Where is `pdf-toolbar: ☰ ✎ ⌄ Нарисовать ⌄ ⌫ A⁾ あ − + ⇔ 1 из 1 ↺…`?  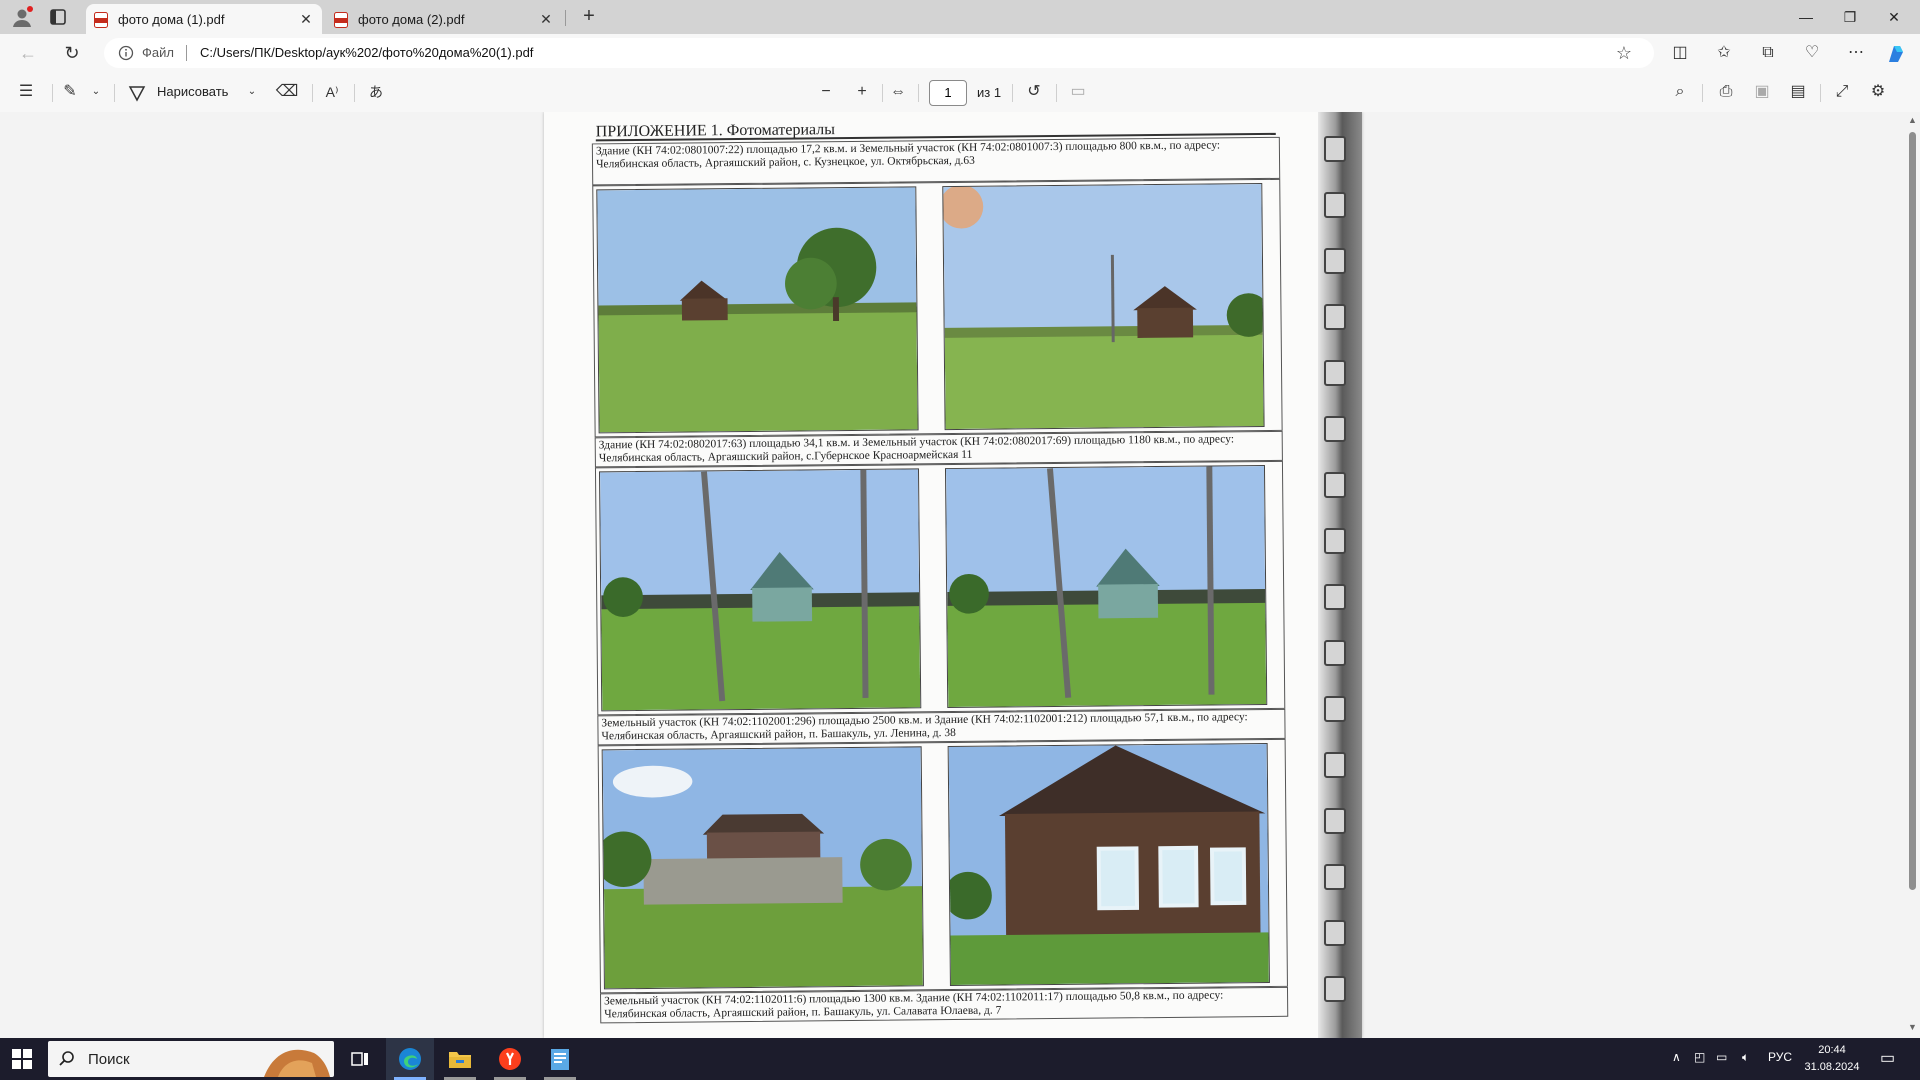
pdf-toolbar: ☰ ✎ ⌄ Нарисовать ⌄ ⌫ A⁾ あ − + ⇔ 1 из 1 ↺… is located at coordinates (960, 92).